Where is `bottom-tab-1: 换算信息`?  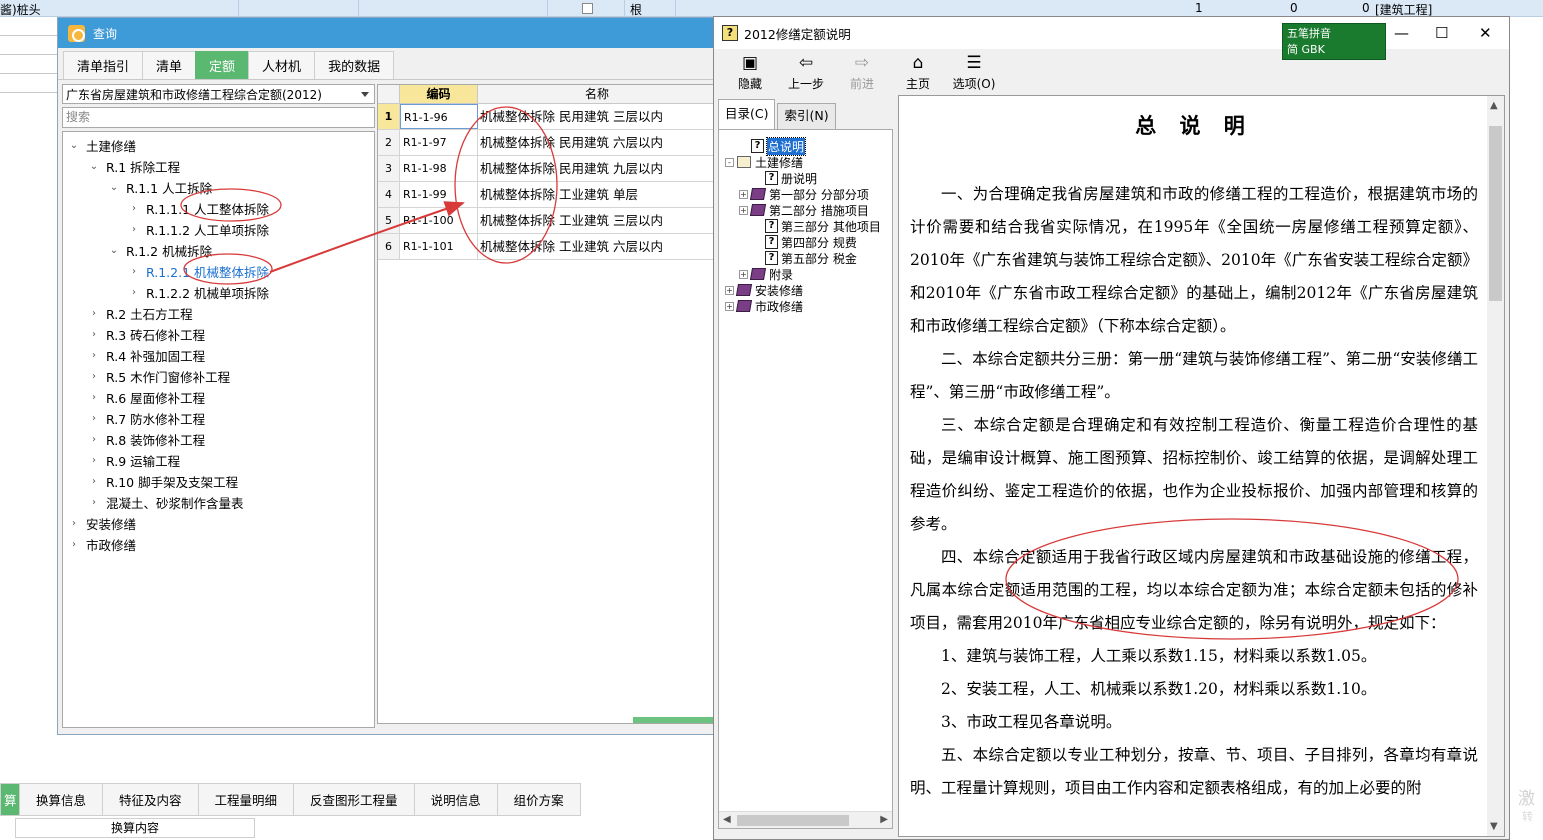
bottom-tab-1: 换算信息 is located at coordinates (61, 799).